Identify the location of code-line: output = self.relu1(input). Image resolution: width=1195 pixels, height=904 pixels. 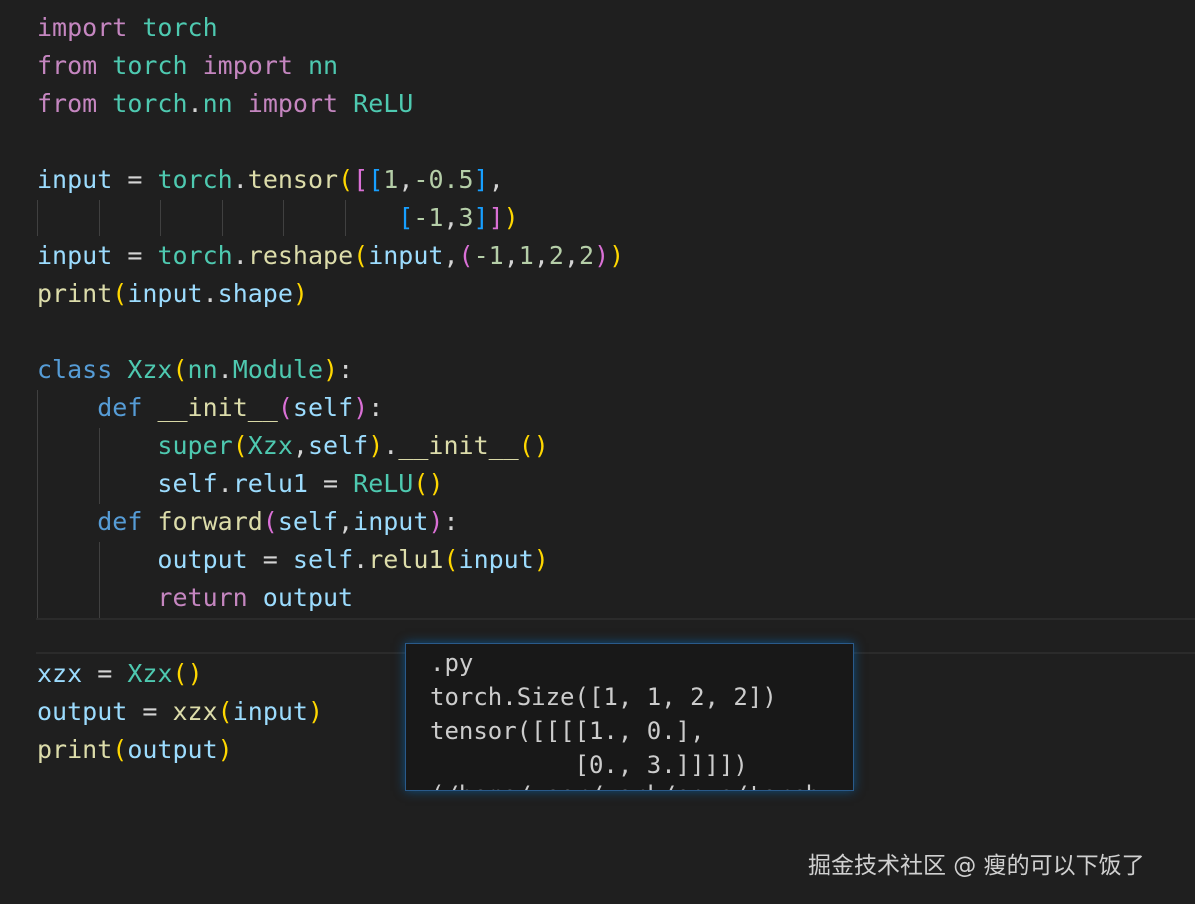
(293, 560).